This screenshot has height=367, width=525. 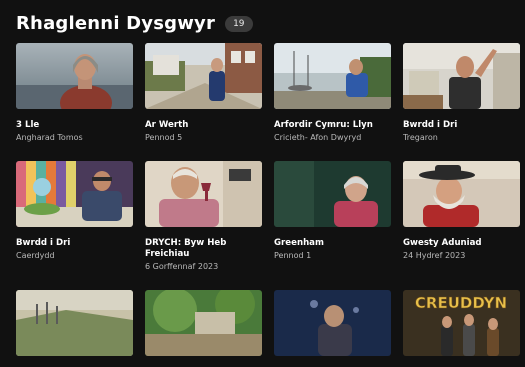 What do you see at coordinates (323, 125) in the screenshot?
I see `programme-title: Arfordir Cymru: Llyn` at bounding box center [323, 125].